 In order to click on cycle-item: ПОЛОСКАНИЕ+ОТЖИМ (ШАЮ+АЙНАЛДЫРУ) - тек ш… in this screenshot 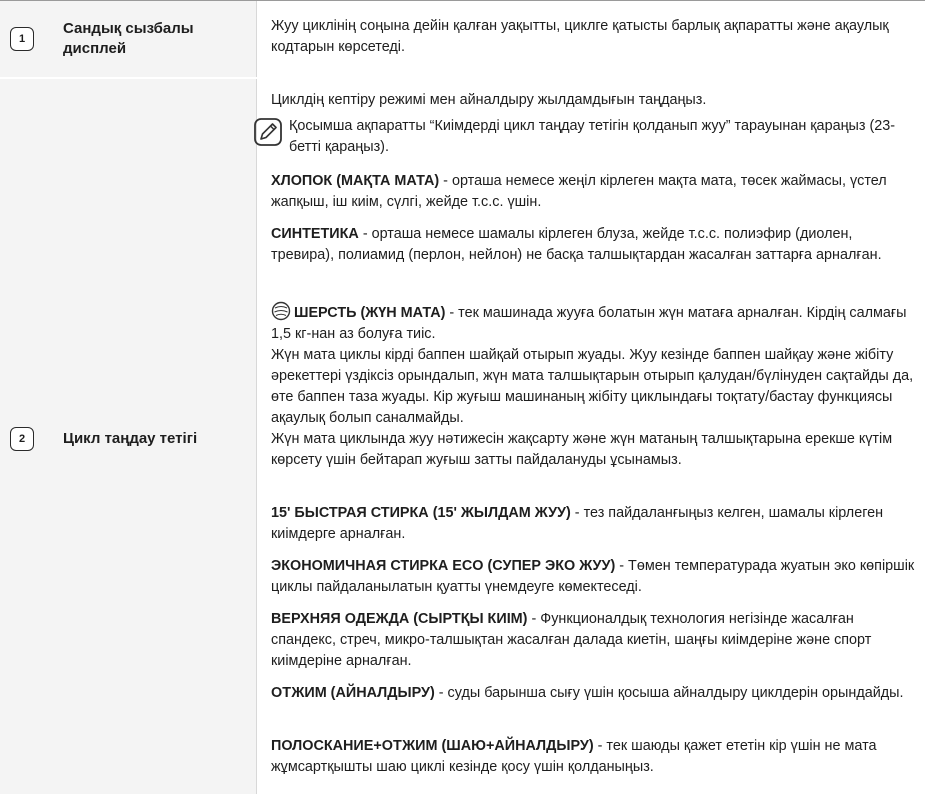, I will do `click(593, 757)`.